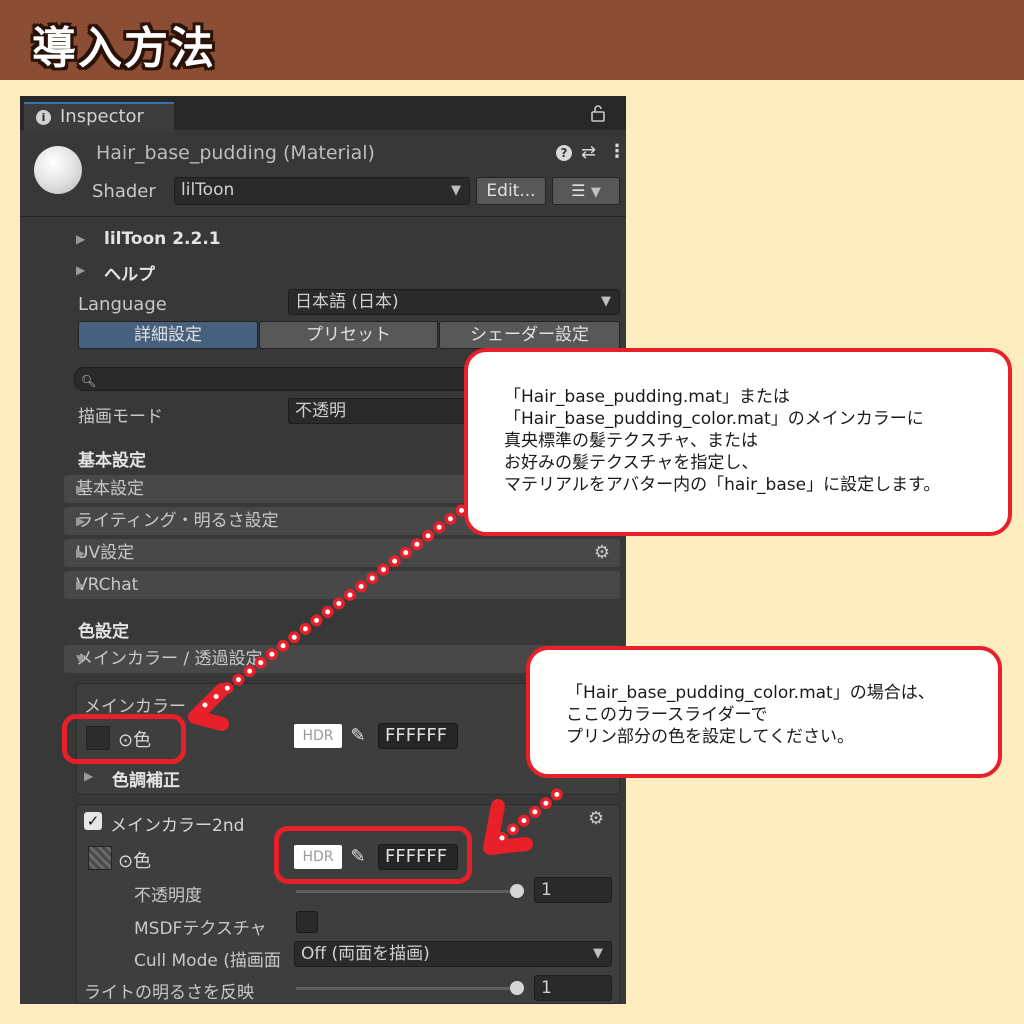 Image resolution: width=1024 pixels, height=1024 pixels. I want to click on dotted-line-top, so click(333, 607).